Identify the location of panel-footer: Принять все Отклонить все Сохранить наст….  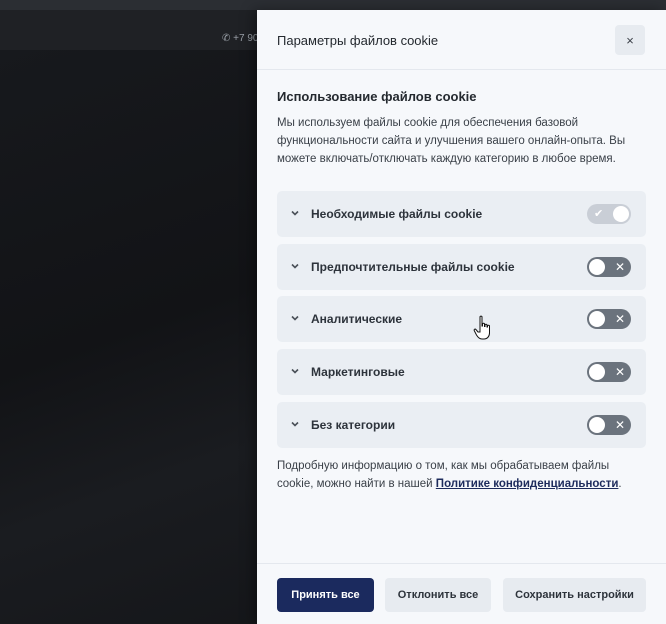
(461, 593).